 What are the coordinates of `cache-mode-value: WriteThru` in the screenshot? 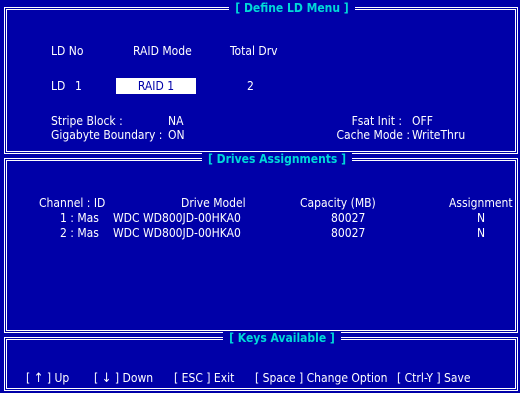 It's located at (438, 135).